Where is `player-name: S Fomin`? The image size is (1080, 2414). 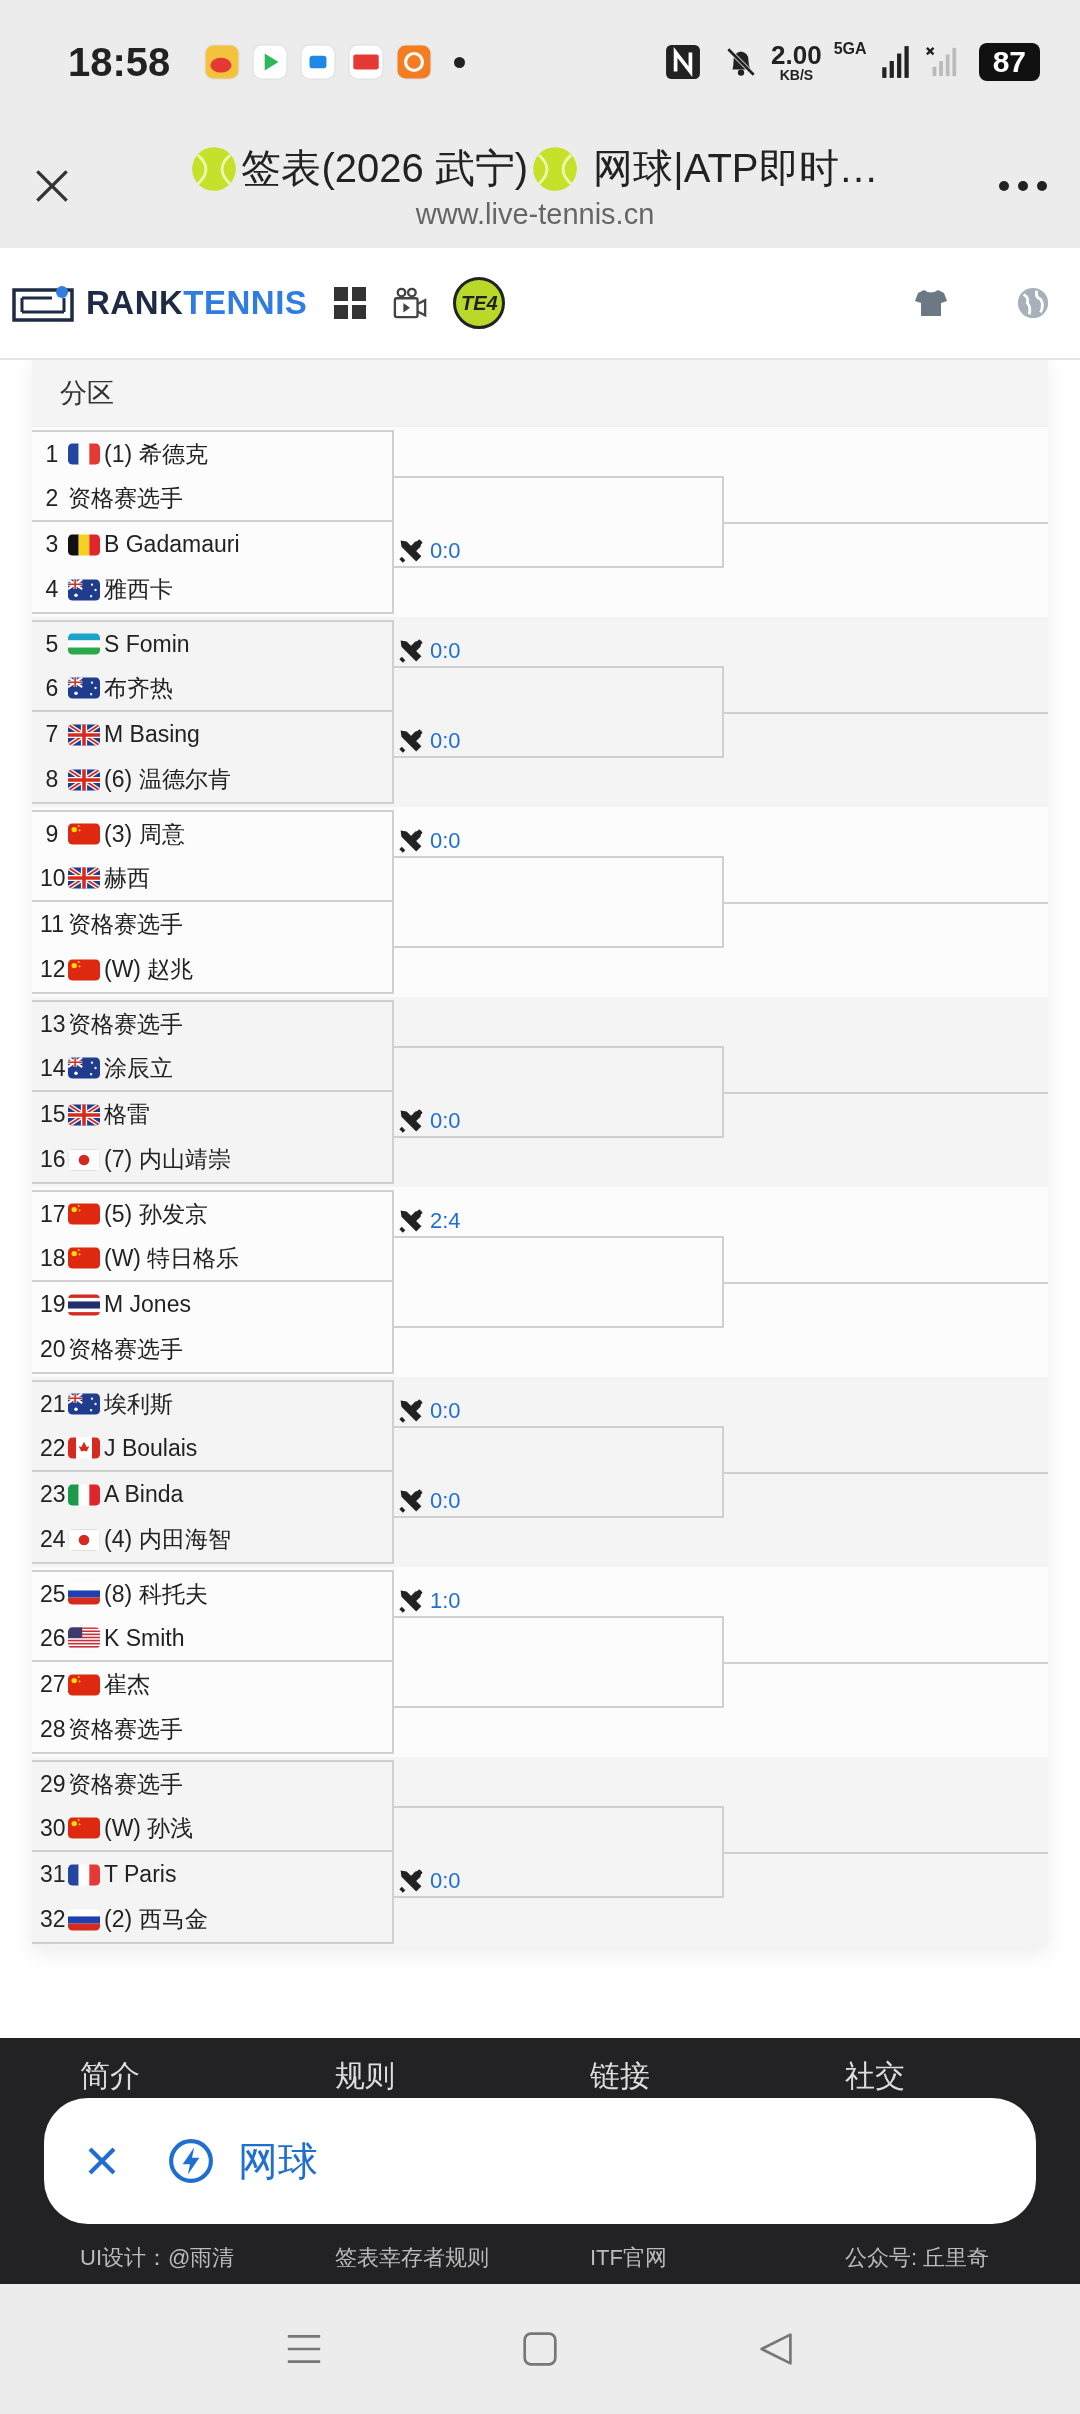 player-name: S Fomin is located at coordinates (147, 644).